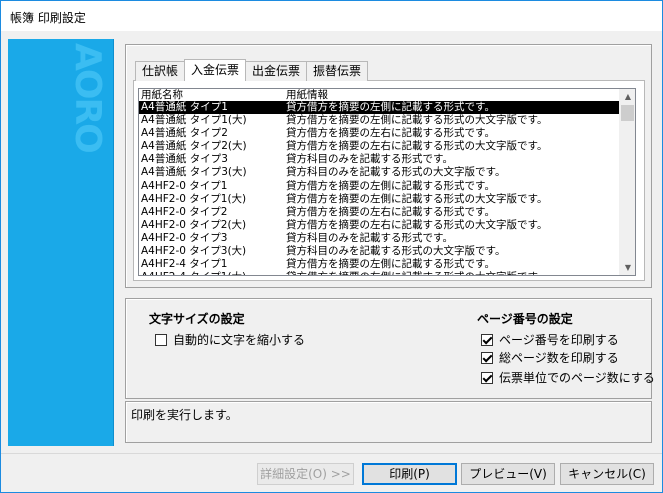 This screenshot has height=493, width=663. What do you see at coordinates (194, 251) in the screenshot?
I see `paper-name: A4HF2-0 タイプ3(大)` at bounding box center [194, 251].